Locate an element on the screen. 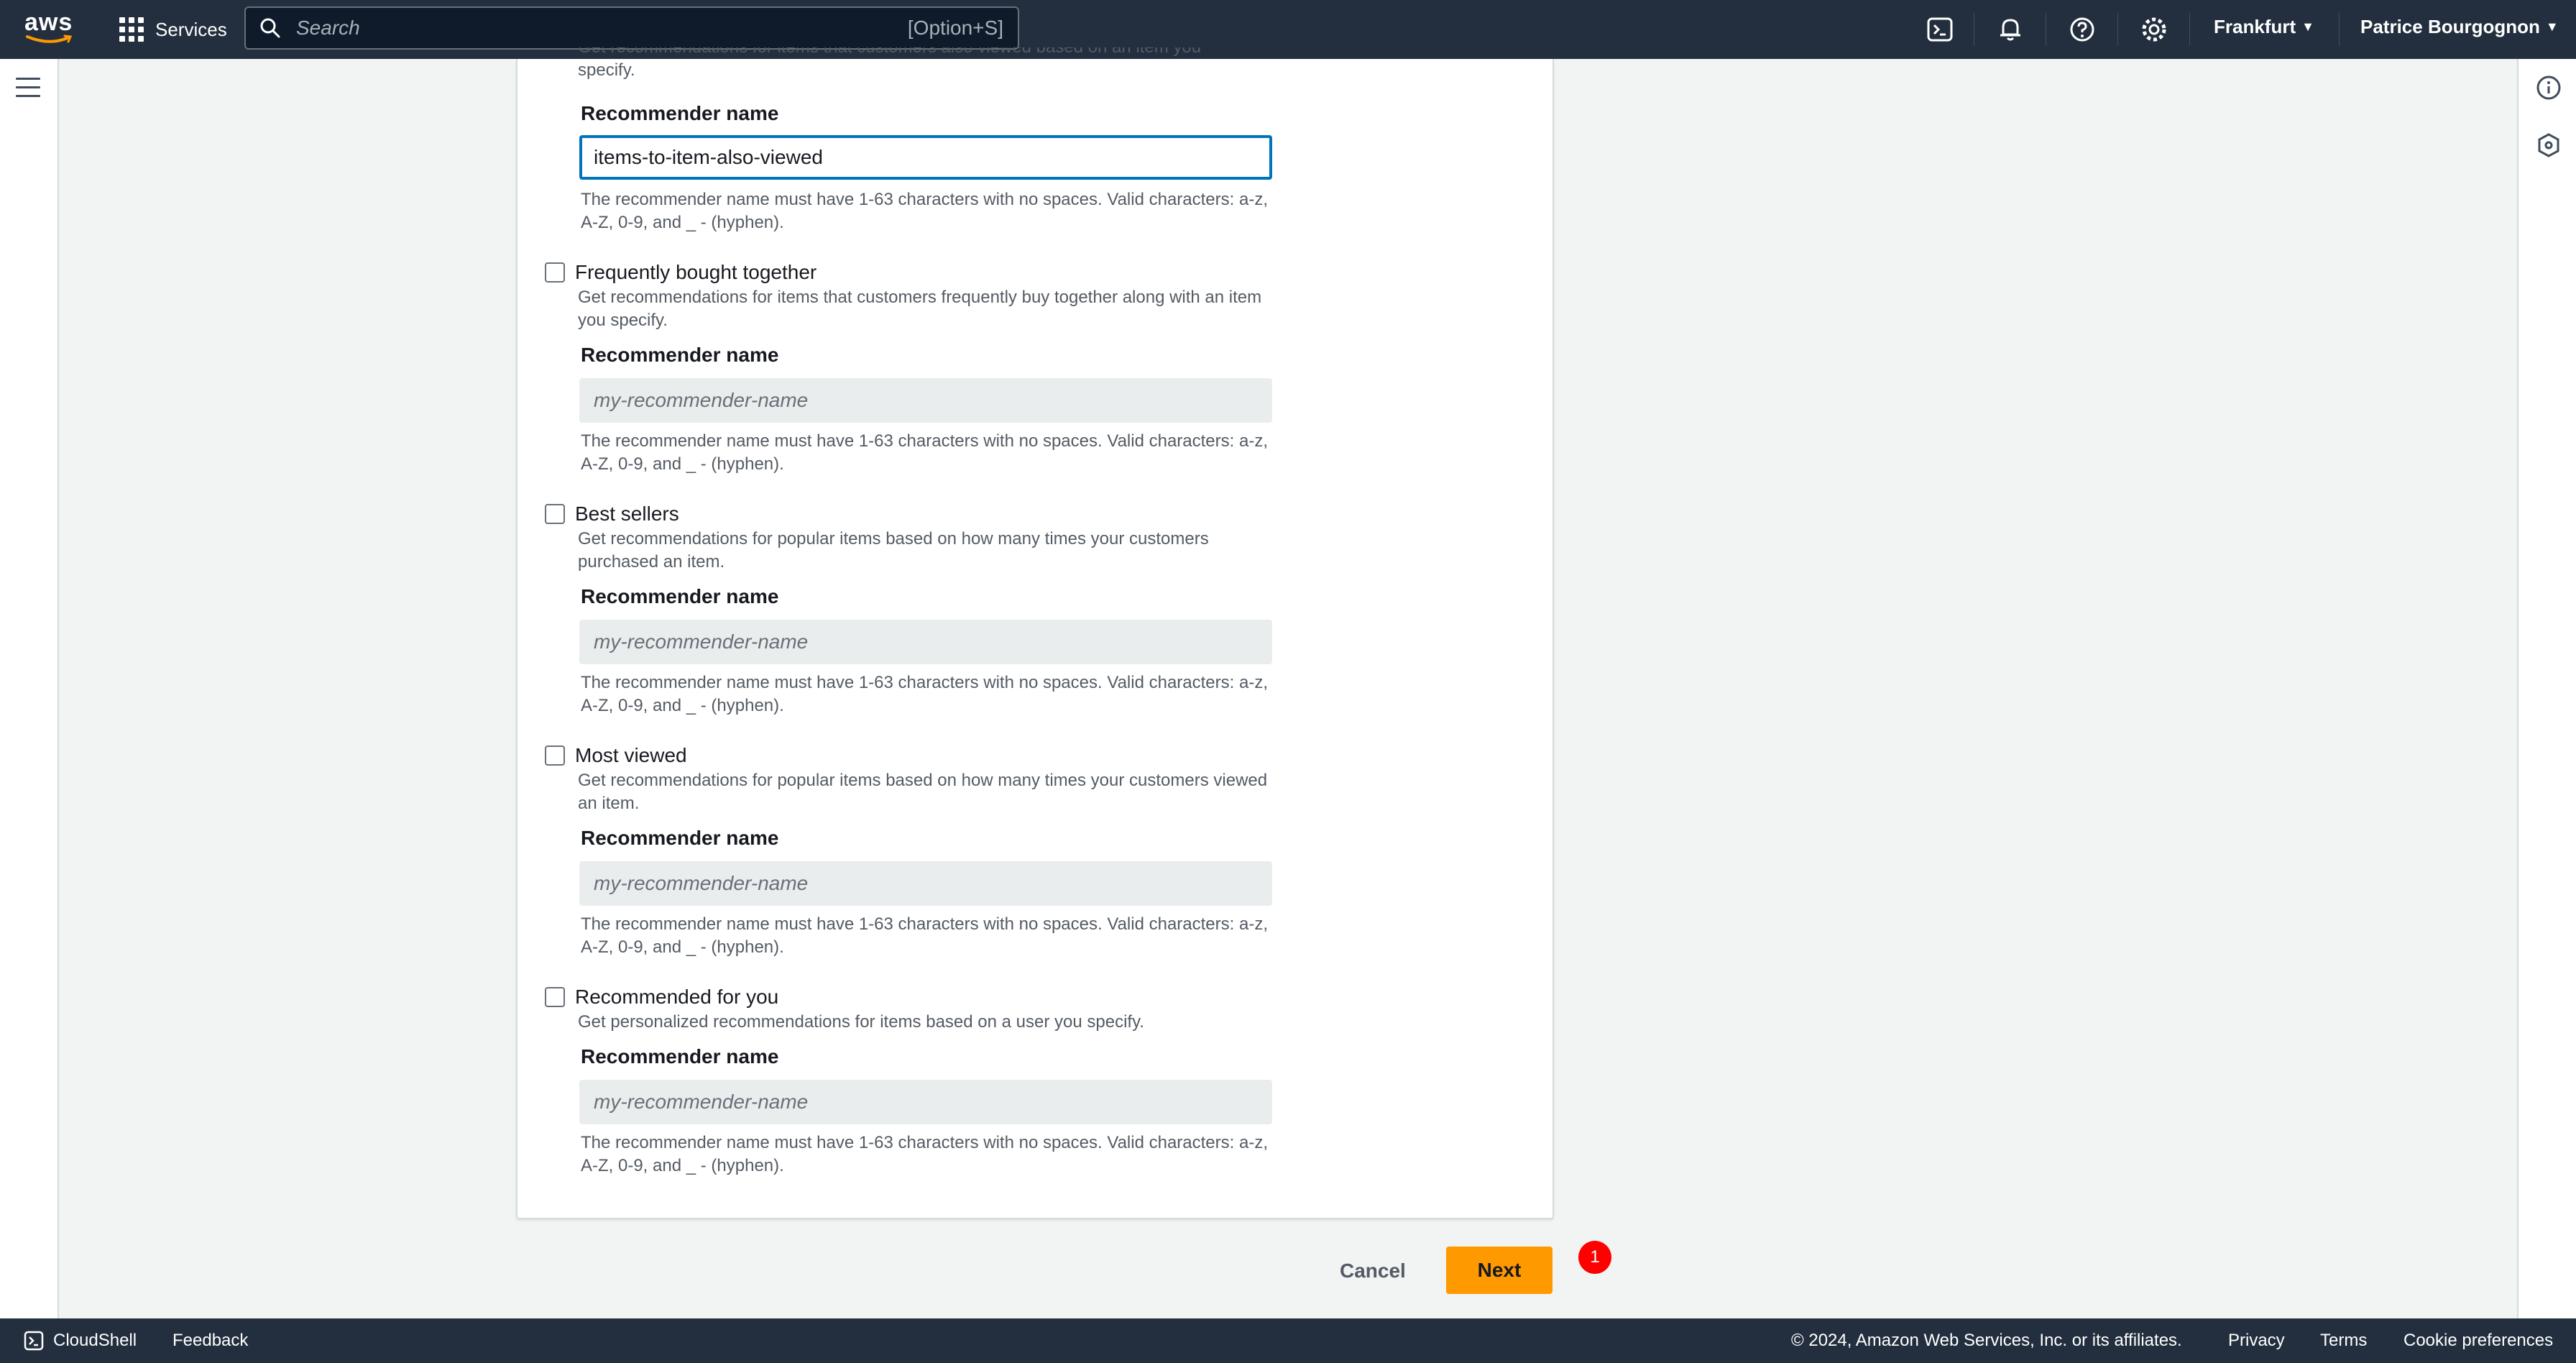 The width and height of the screenshot is (2576, 1363). settings-icon is located at coordinates (2154, 30).